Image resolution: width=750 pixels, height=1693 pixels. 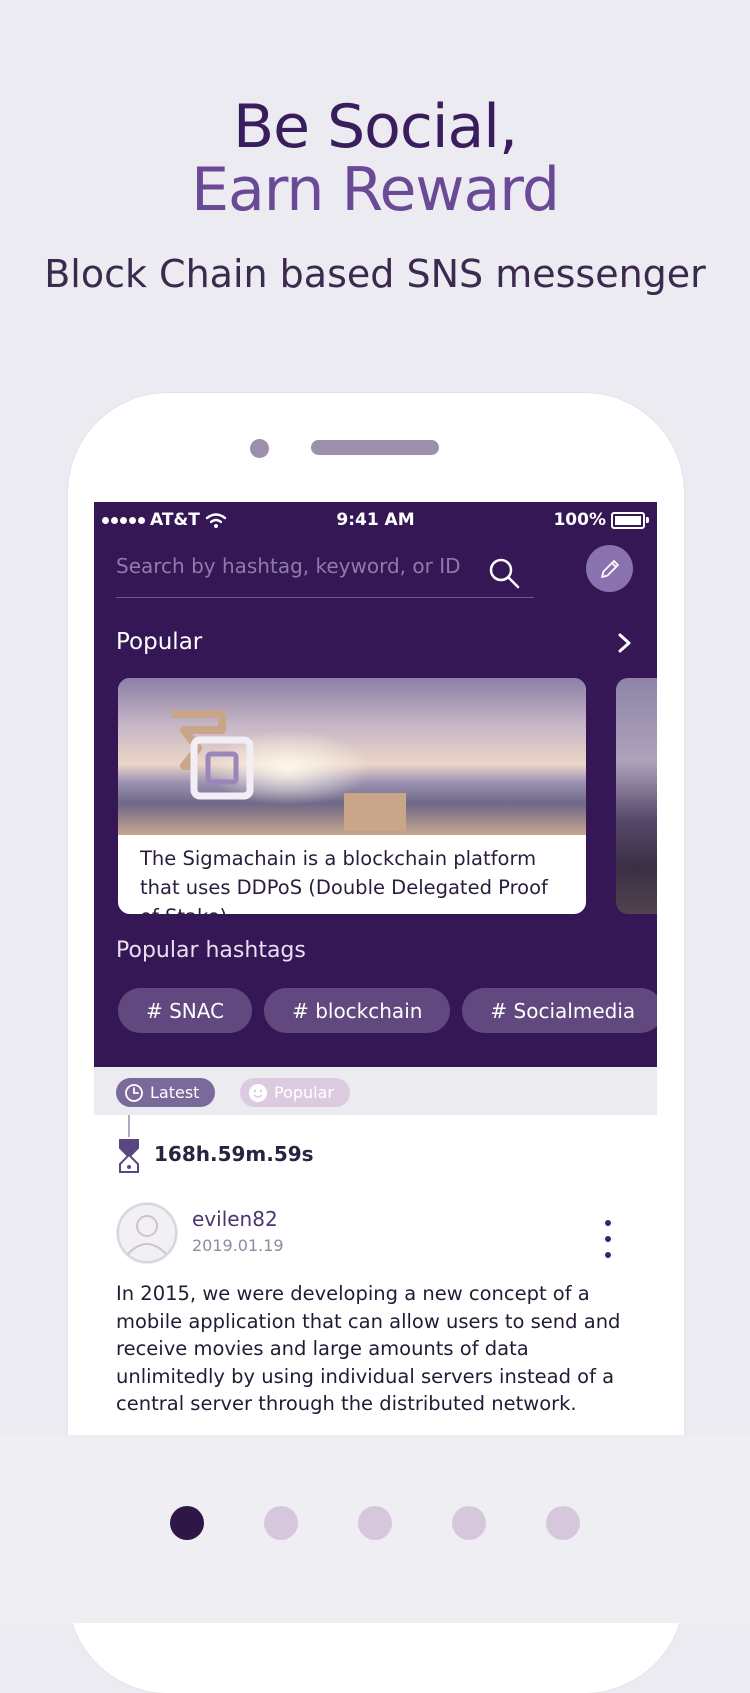 What do you see at coordinates (625, 643) in the screenshot?
I see `chevron-right-icon` at bounding box center [625, 643].